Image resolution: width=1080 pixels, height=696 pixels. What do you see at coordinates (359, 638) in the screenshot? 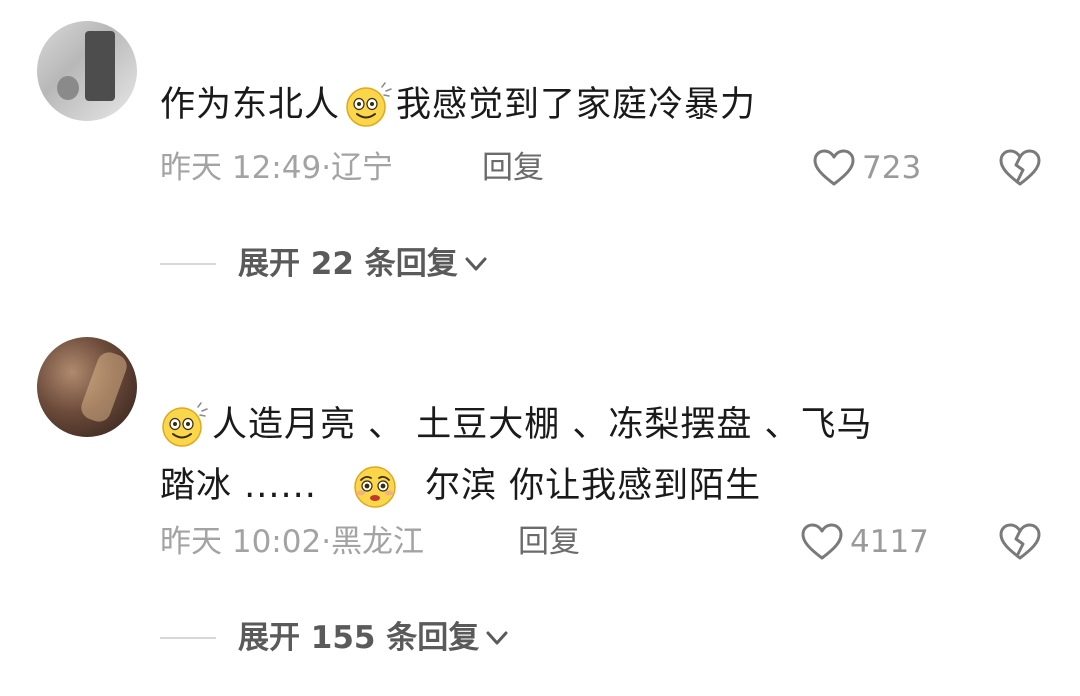
I see `expand-replies-label: 展开 155 条回复` at bounding box center [359, 638].